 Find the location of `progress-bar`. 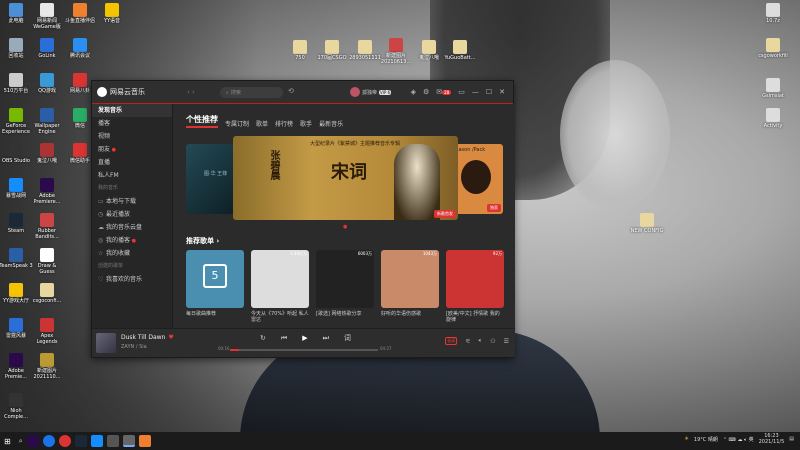

progress-bar is located at coordinates (304, 350).